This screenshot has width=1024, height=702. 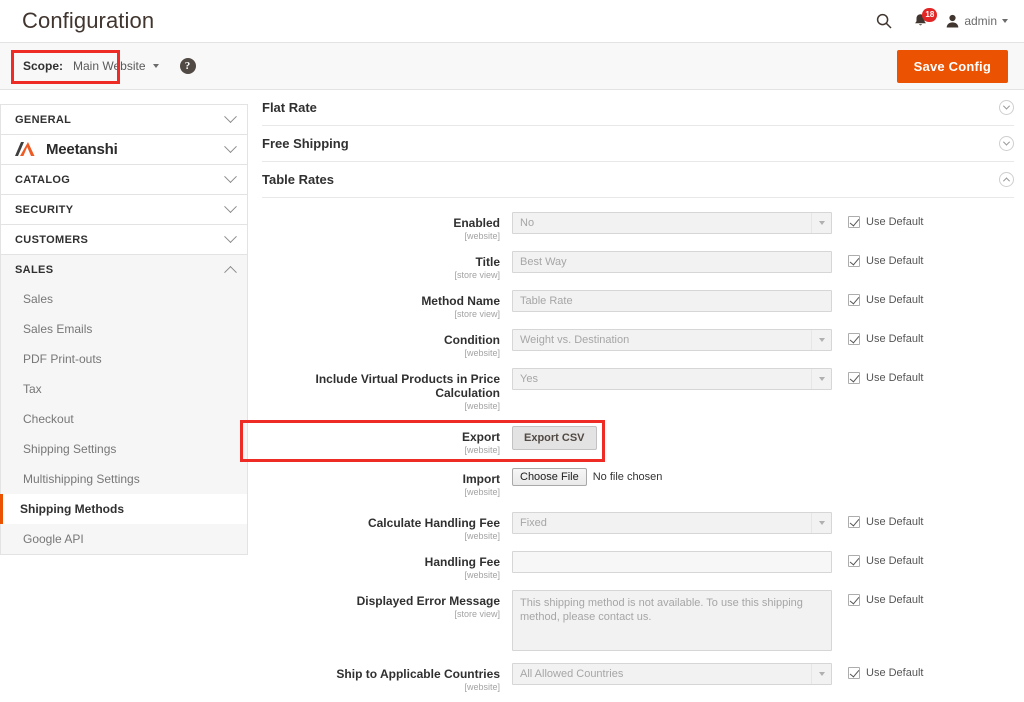 I want to click on sidebar-item-shipping-settings: Shipping Settings, so click(x=124, y=449).